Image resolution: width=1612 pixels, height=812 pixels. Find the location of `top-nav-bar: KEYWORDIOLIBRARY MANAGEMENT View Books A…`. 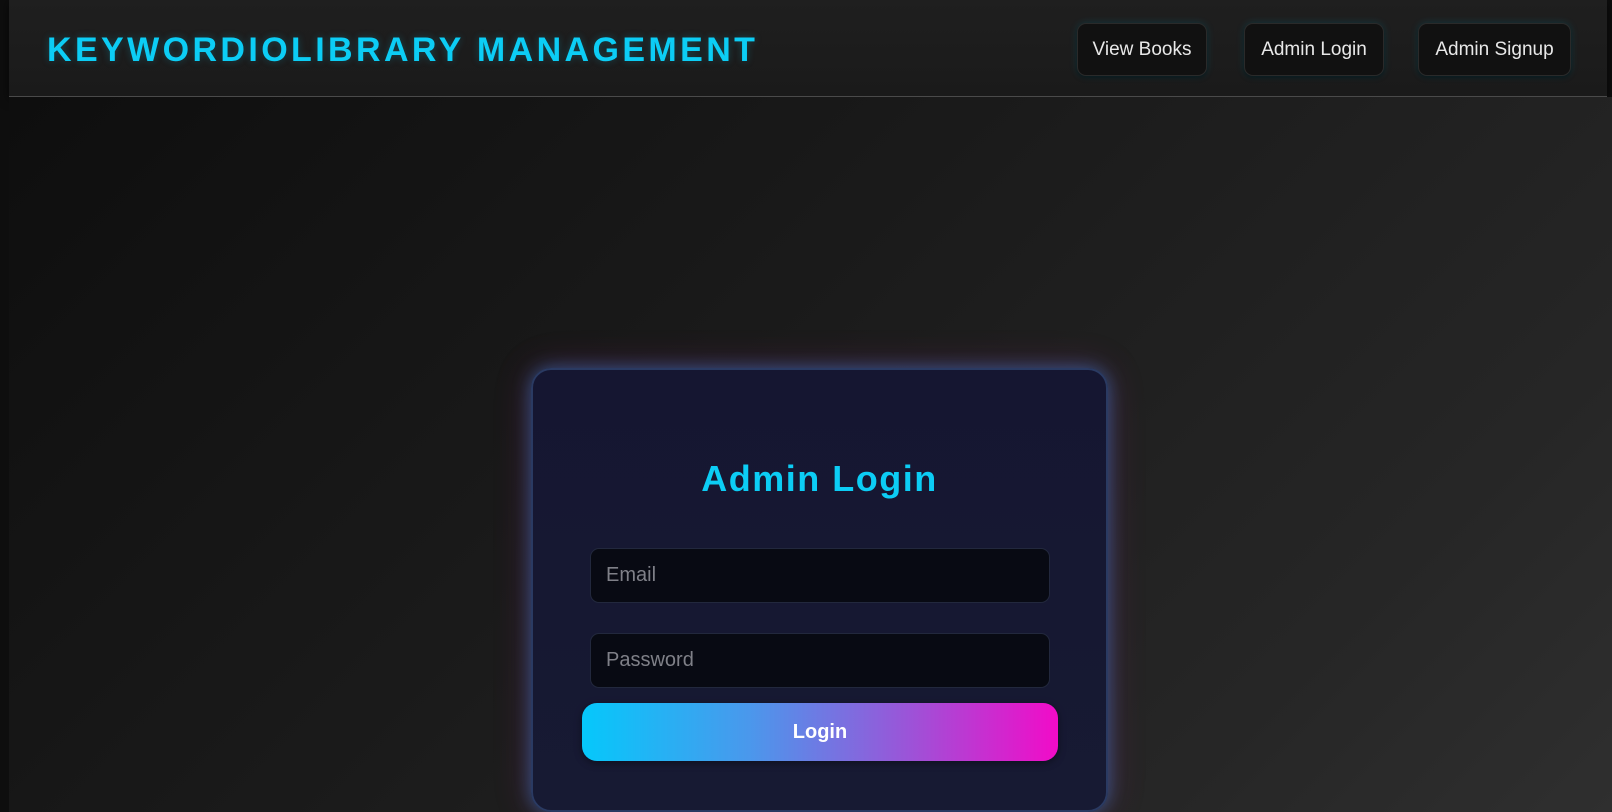

top-nav-bar: KEYWORDIOLIBRARY MANAGEMENT View Books A… is located at coordinates (808, 48).